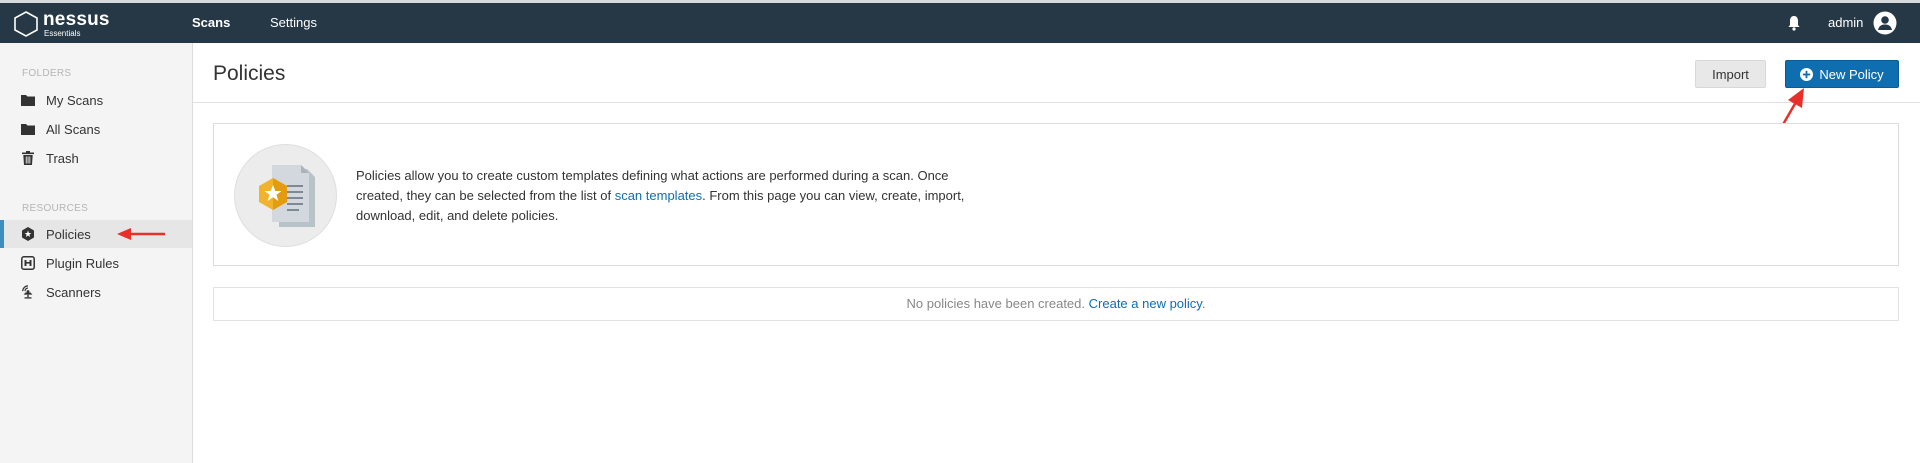 This screenshot has width=1920, height=463. Describe the element at coordinates (1203, 303) in the screenshot. I see `period: .` at that location.